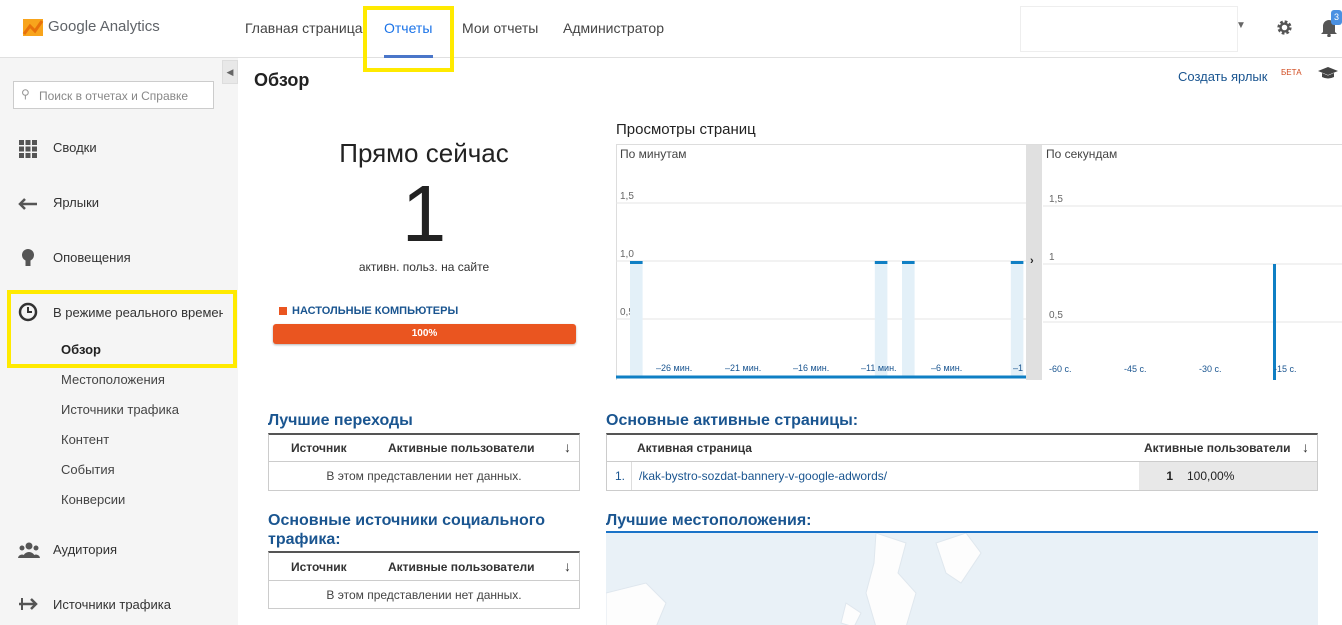 The height and width of the screenshot is (625, 1342). I want to click on x-tick-label: -60 с., so click(1060, 369).